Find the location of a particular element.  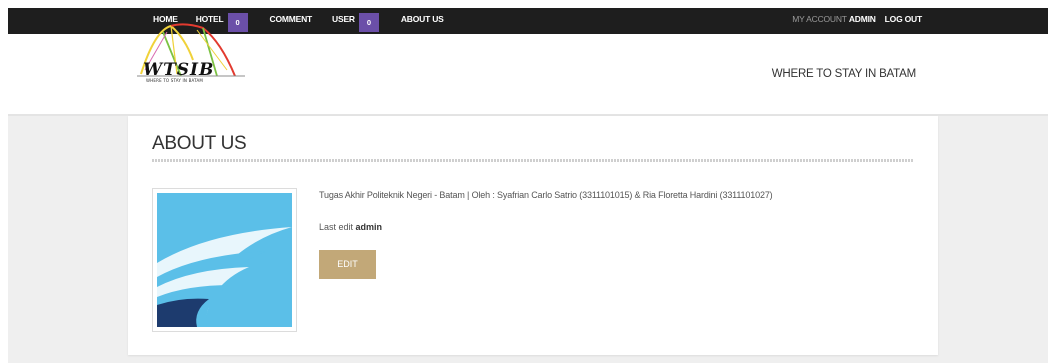

account-username: ADMIN is located at coordinates (862, 19).